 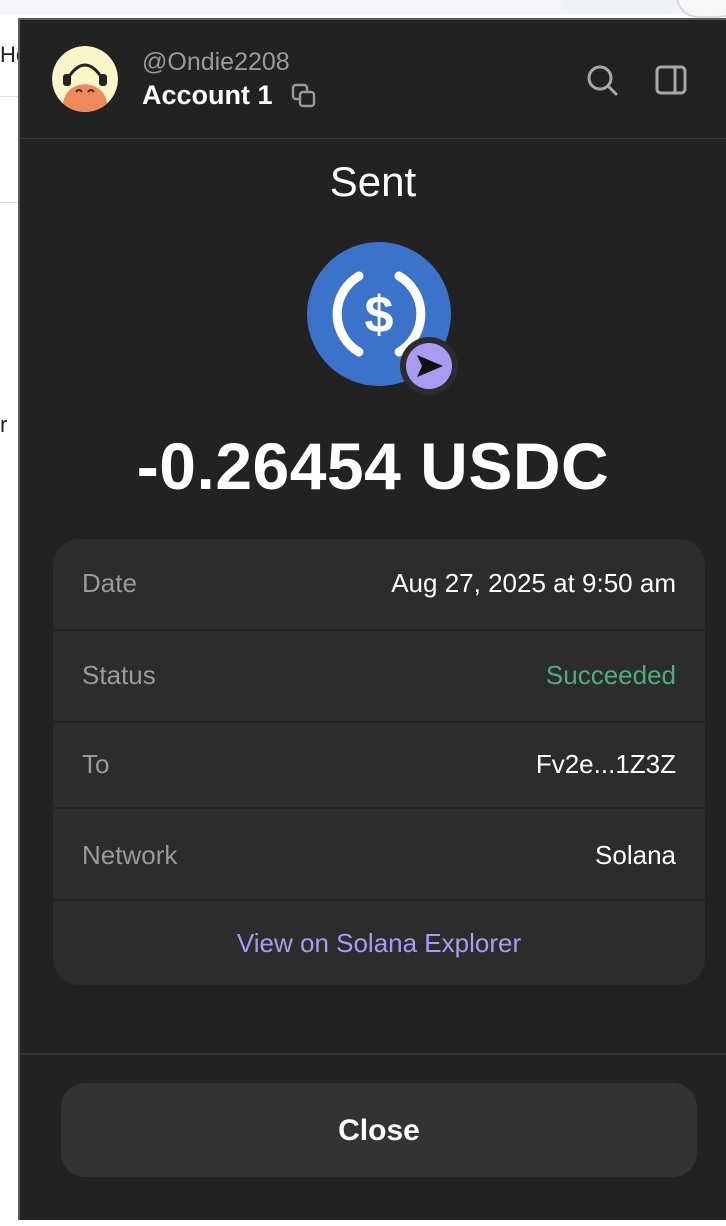 I want to click on detail-label: Status, so click(x=119, y=675).